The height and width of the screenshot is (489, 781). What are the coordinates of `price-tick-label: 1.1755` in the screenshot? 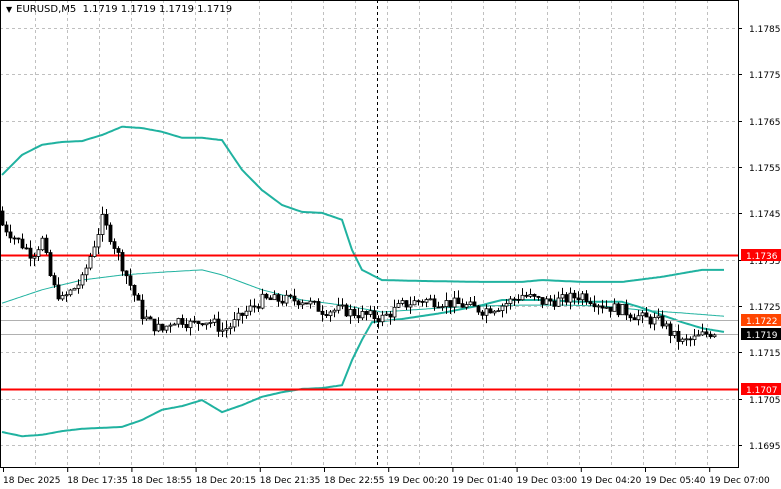 It's located at (765, 169).